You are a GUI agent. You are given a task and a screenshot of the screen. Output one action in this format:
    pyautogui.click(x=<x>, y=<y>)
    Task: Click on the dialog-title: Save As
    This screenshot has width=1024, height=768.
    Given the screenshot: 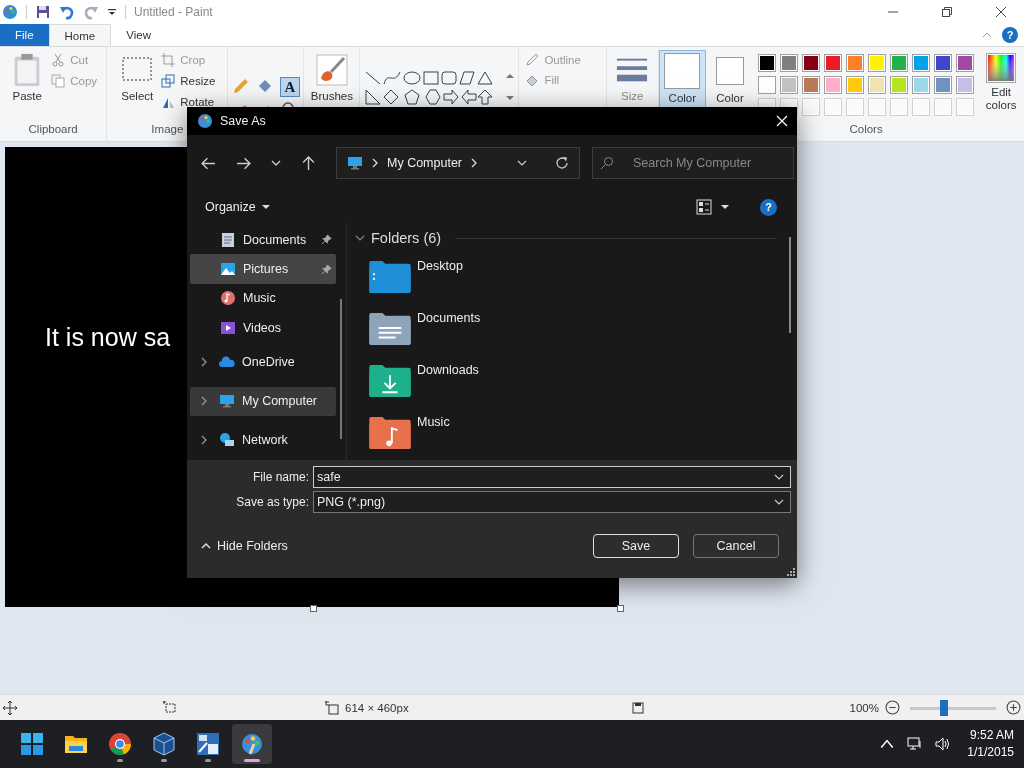 What is the action you would take?
    pyautogui.click(x=243, y=121)
    